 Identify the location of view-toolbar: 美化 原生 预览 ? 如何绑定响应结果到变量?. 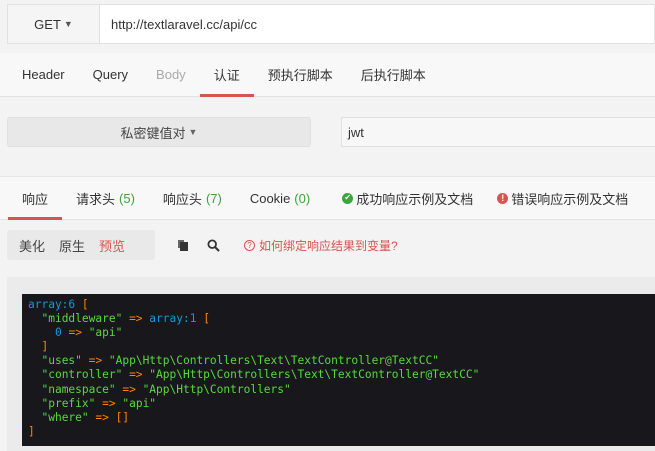
(327, 246).